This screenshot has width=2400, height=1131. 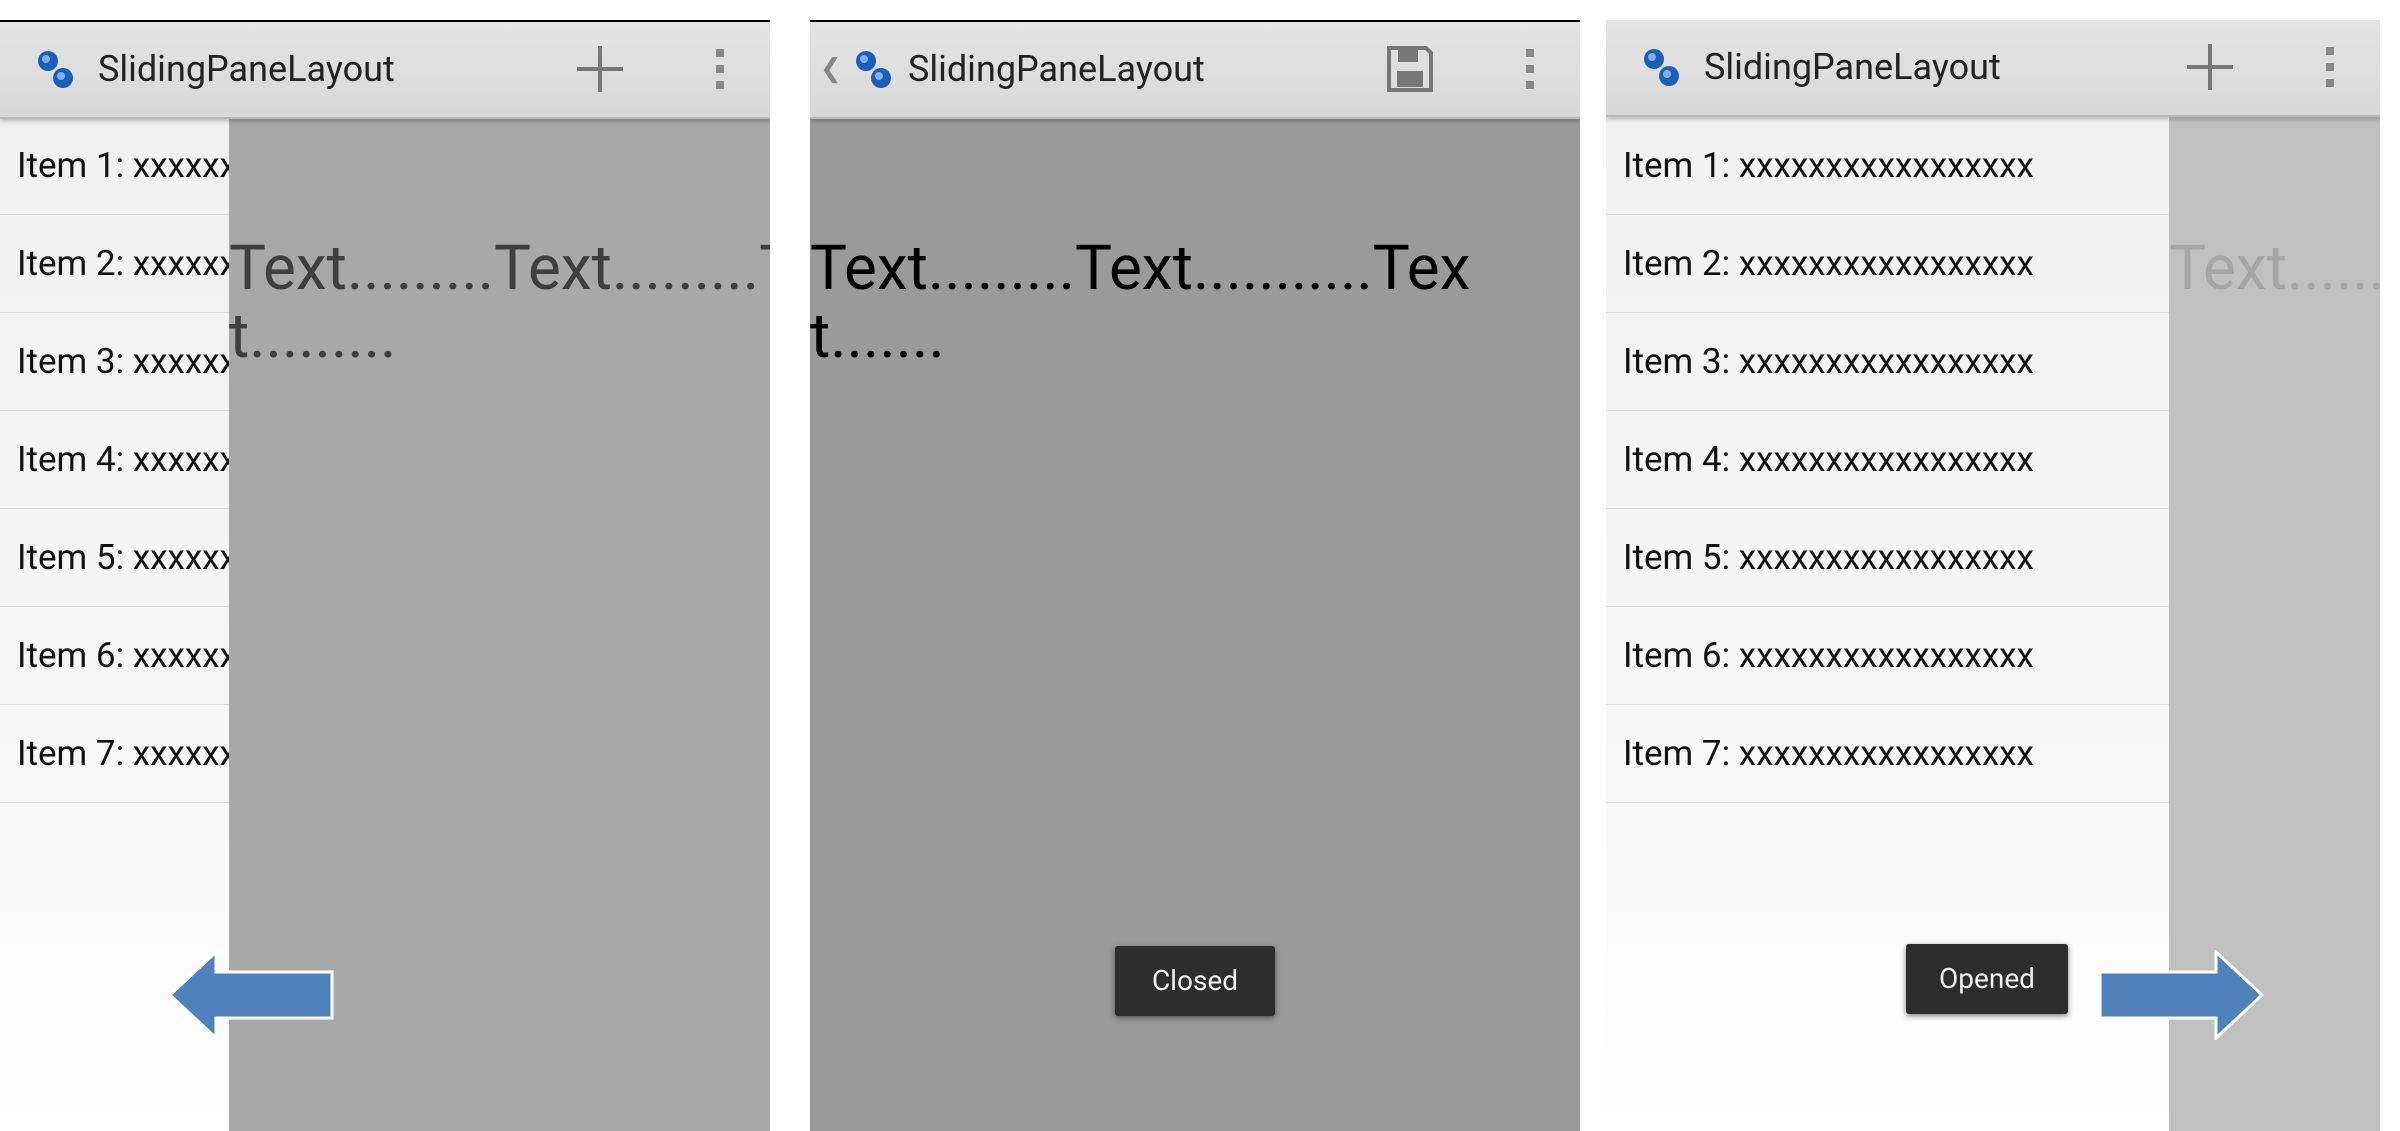 I want to click on up-caret-icon: ❮, so click(x=831, y=69).